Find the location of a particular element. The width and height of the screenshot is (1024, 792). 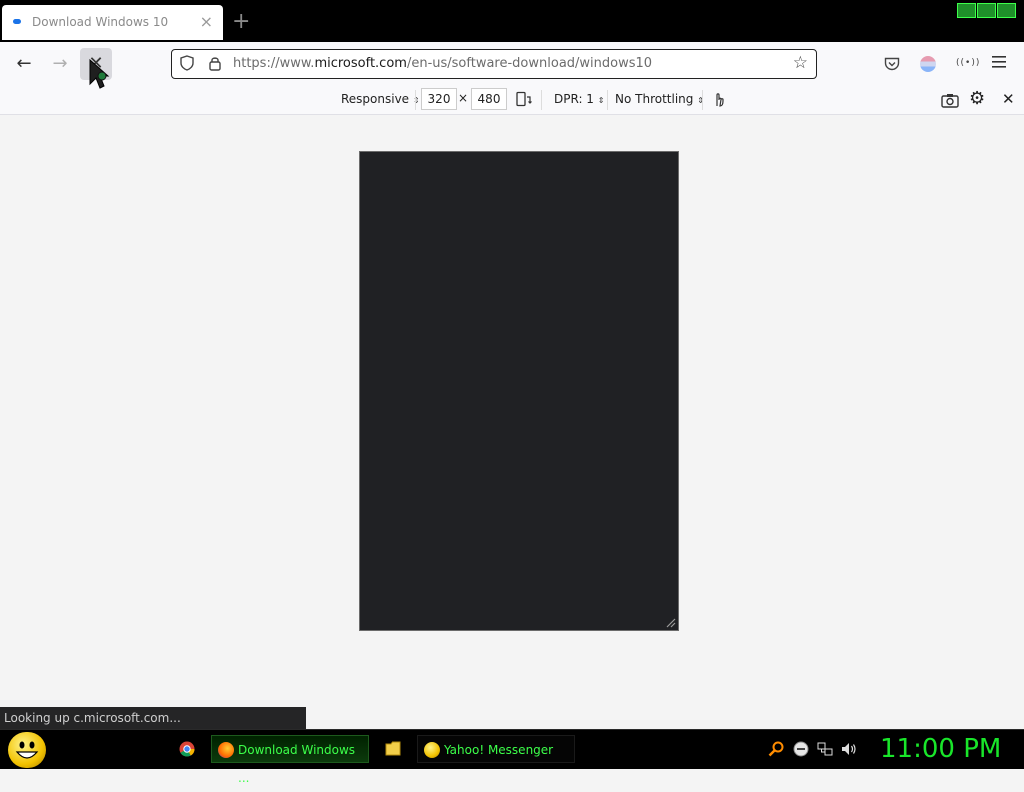

tab-download-windows: Download Windows 10 × is located at coordinates (112, 22).